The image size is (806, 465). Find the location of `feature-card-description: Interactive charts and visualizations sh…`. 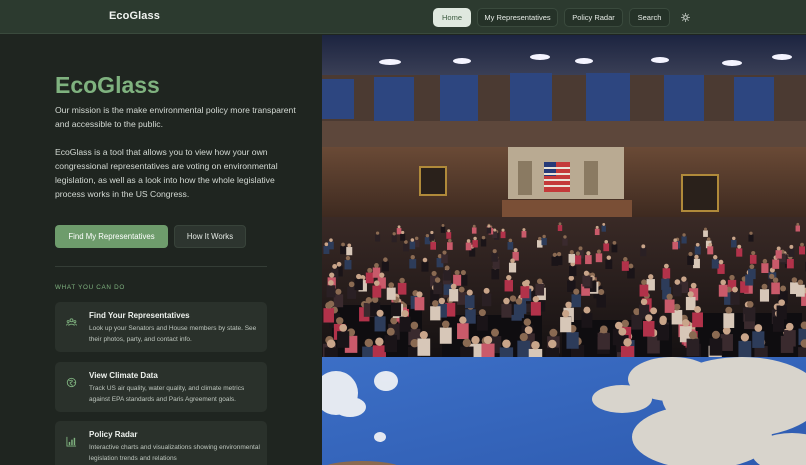

feature-card-description: Interactive charts and visualizations sh… is located at coordinates (174, 453).